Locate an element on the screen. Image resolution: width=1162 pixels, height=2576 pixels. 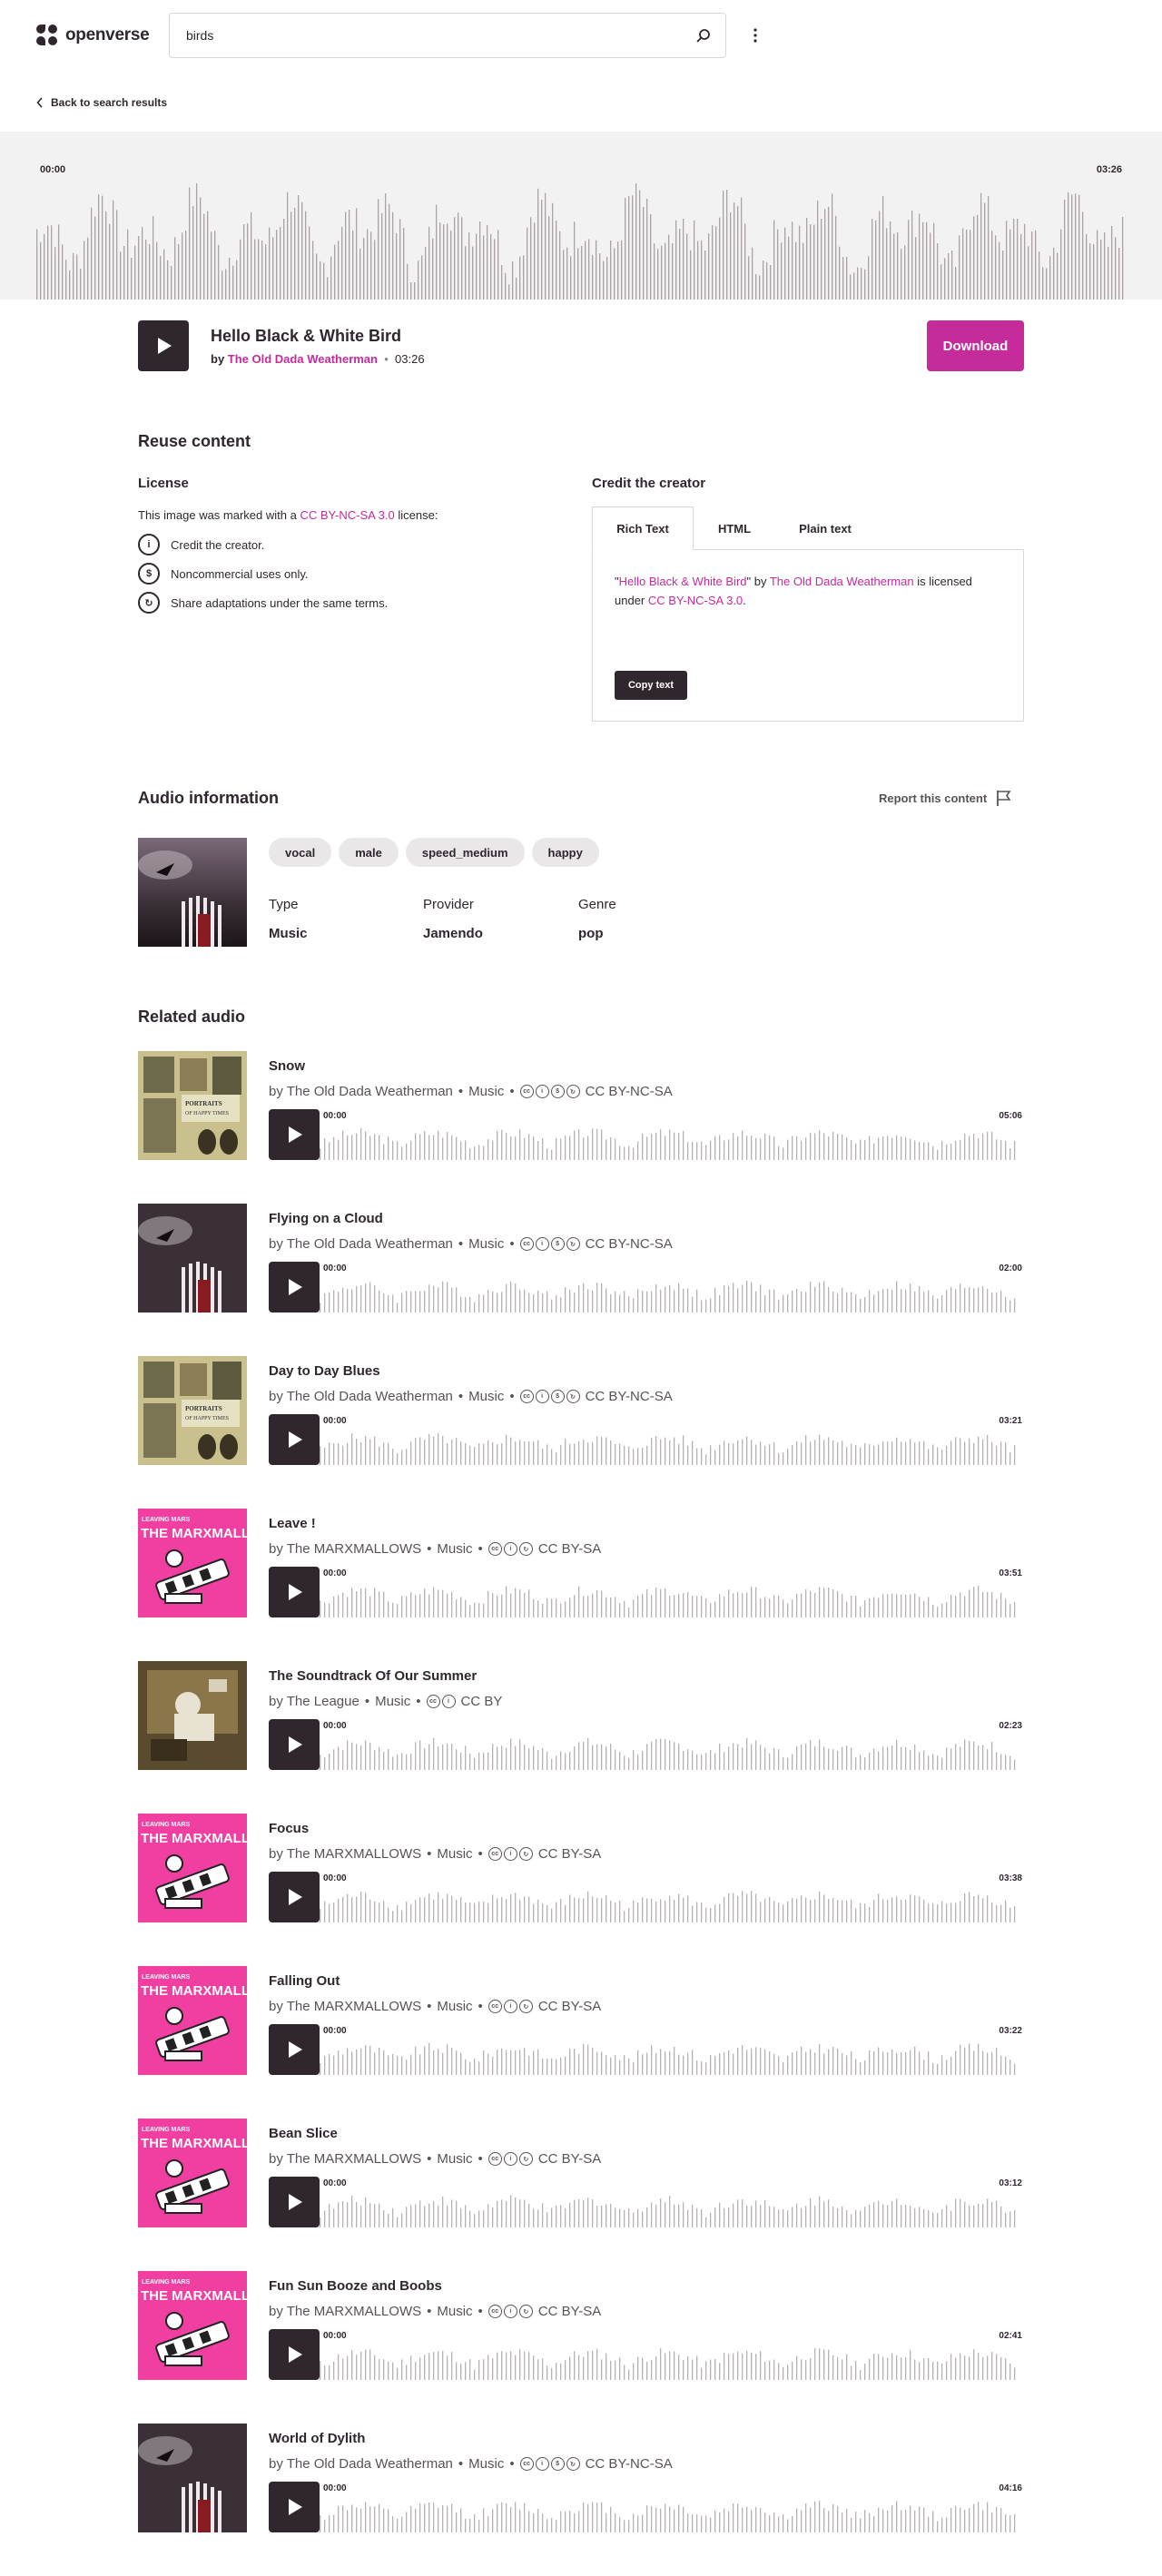
tag-happy: happy is located at coordinates (565, 852).